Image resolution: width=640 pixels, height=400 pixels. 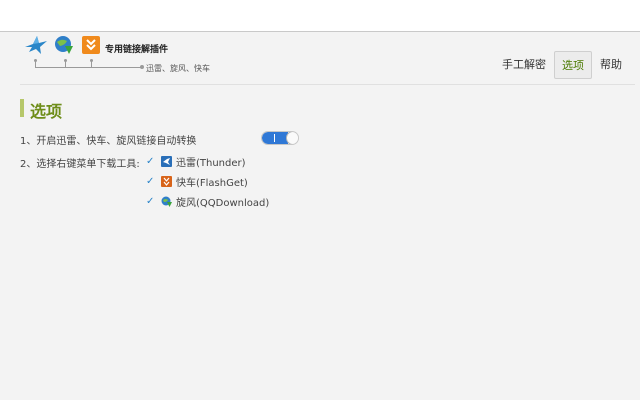 I want to click on auto-convert-label: 1、开启迅雷、快车、旋风链接自动转换, so click(x=108, y=141).